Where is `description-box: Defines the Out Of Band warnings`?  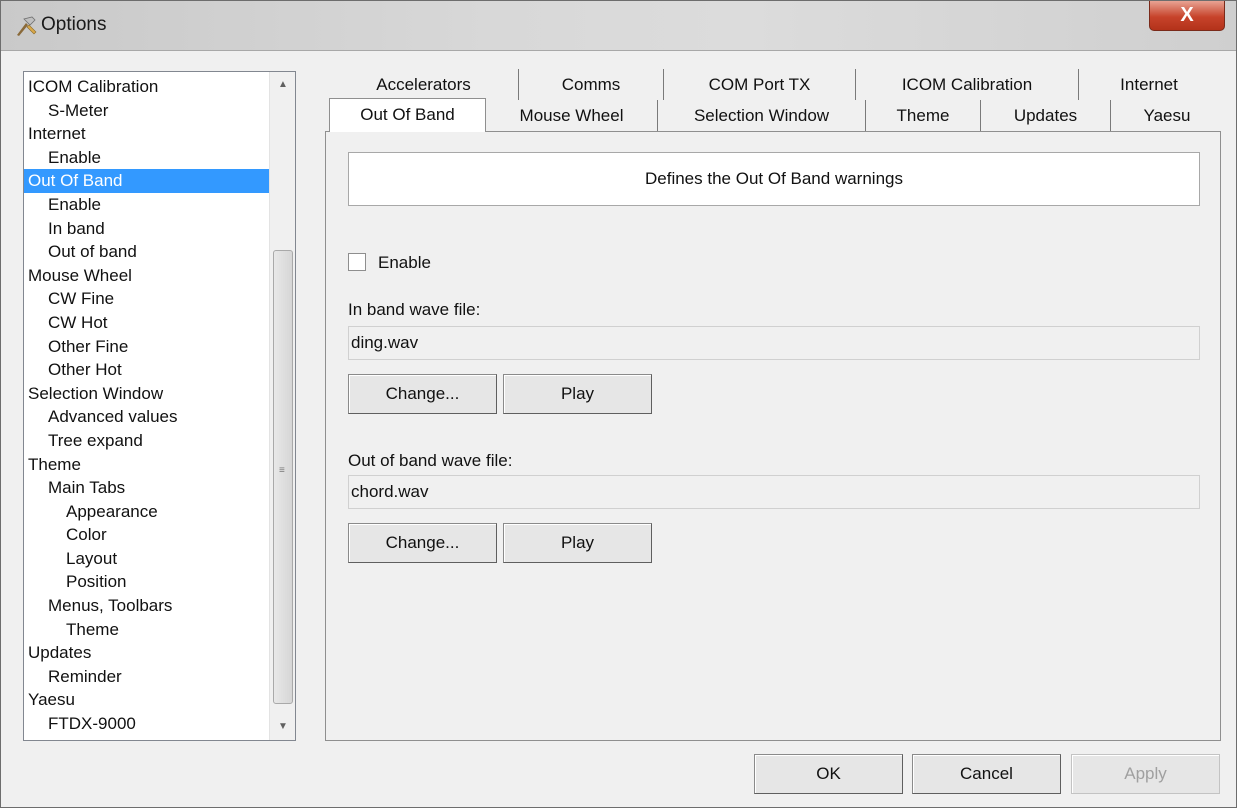 description-box: Defines the Out Of Band warnings is located at coordinates (774, 179).